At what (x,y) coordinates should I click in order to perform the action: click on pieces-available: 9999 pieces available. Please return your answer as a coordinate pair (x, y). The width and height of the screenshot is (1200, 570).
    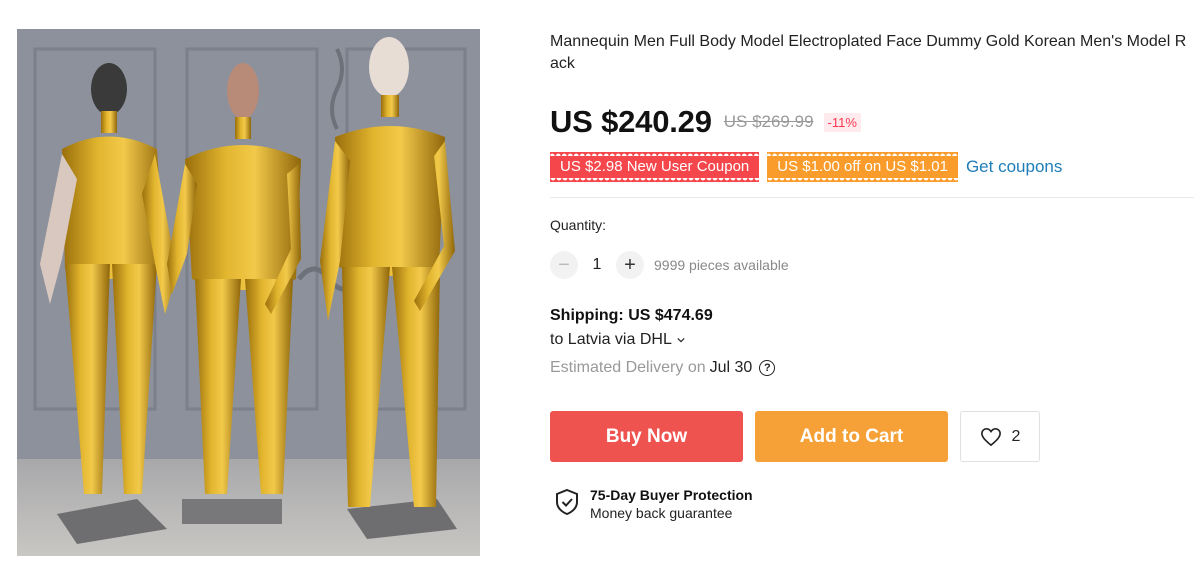
    Looking at the image, I should click on (721, 265).